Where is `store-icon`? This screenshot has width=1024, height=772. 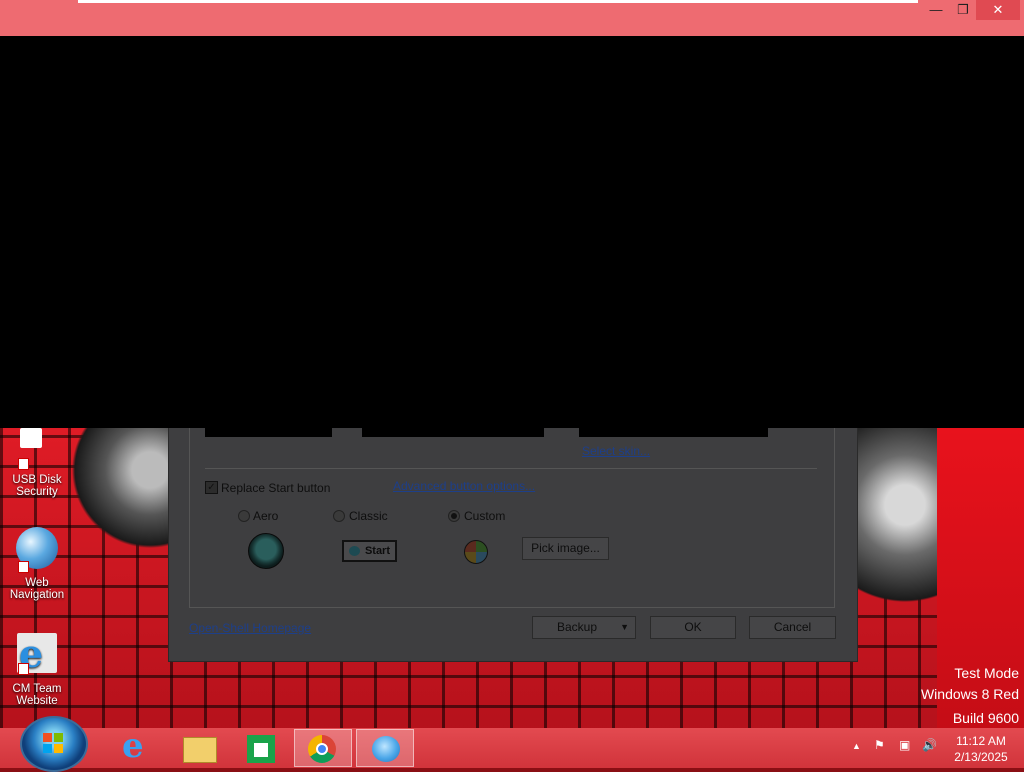 store-icon is located at coordinates (261, 749).